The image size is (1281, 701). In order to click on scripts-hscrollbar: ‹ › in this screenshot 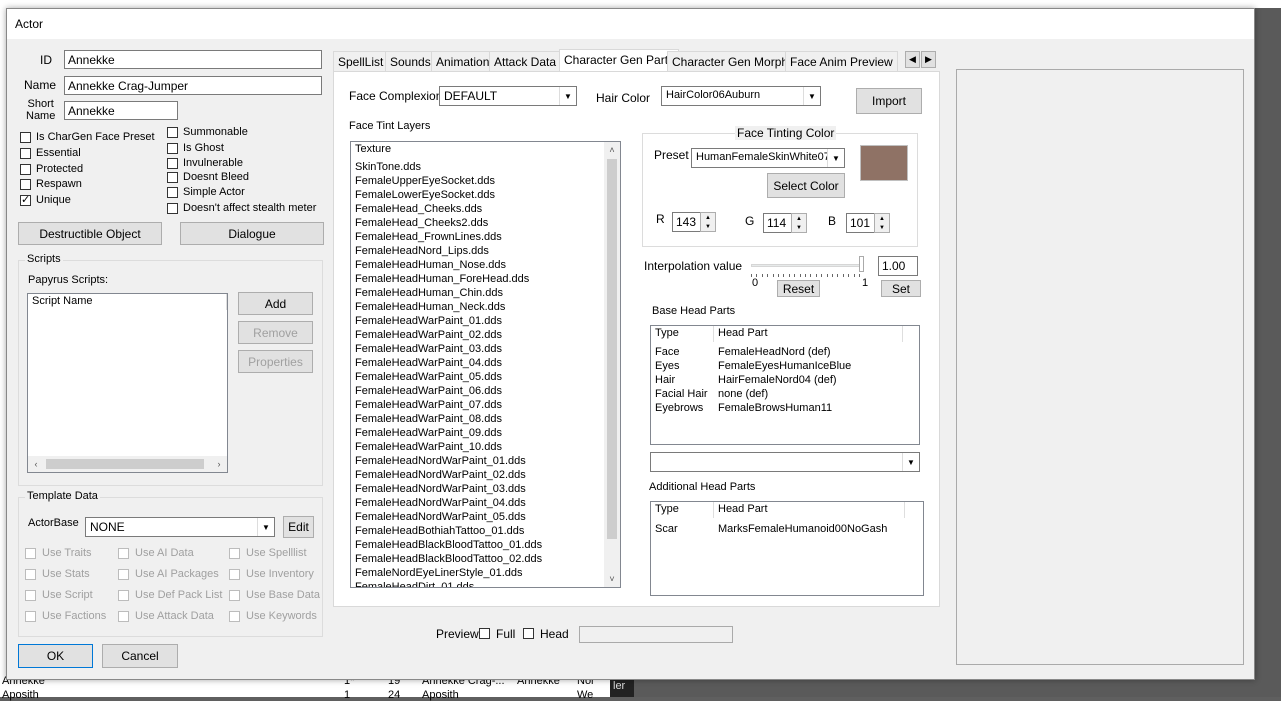, I will do `click(127, 464)`.